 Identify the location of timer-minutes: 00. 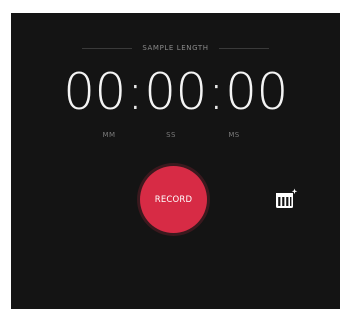
(94, 92).